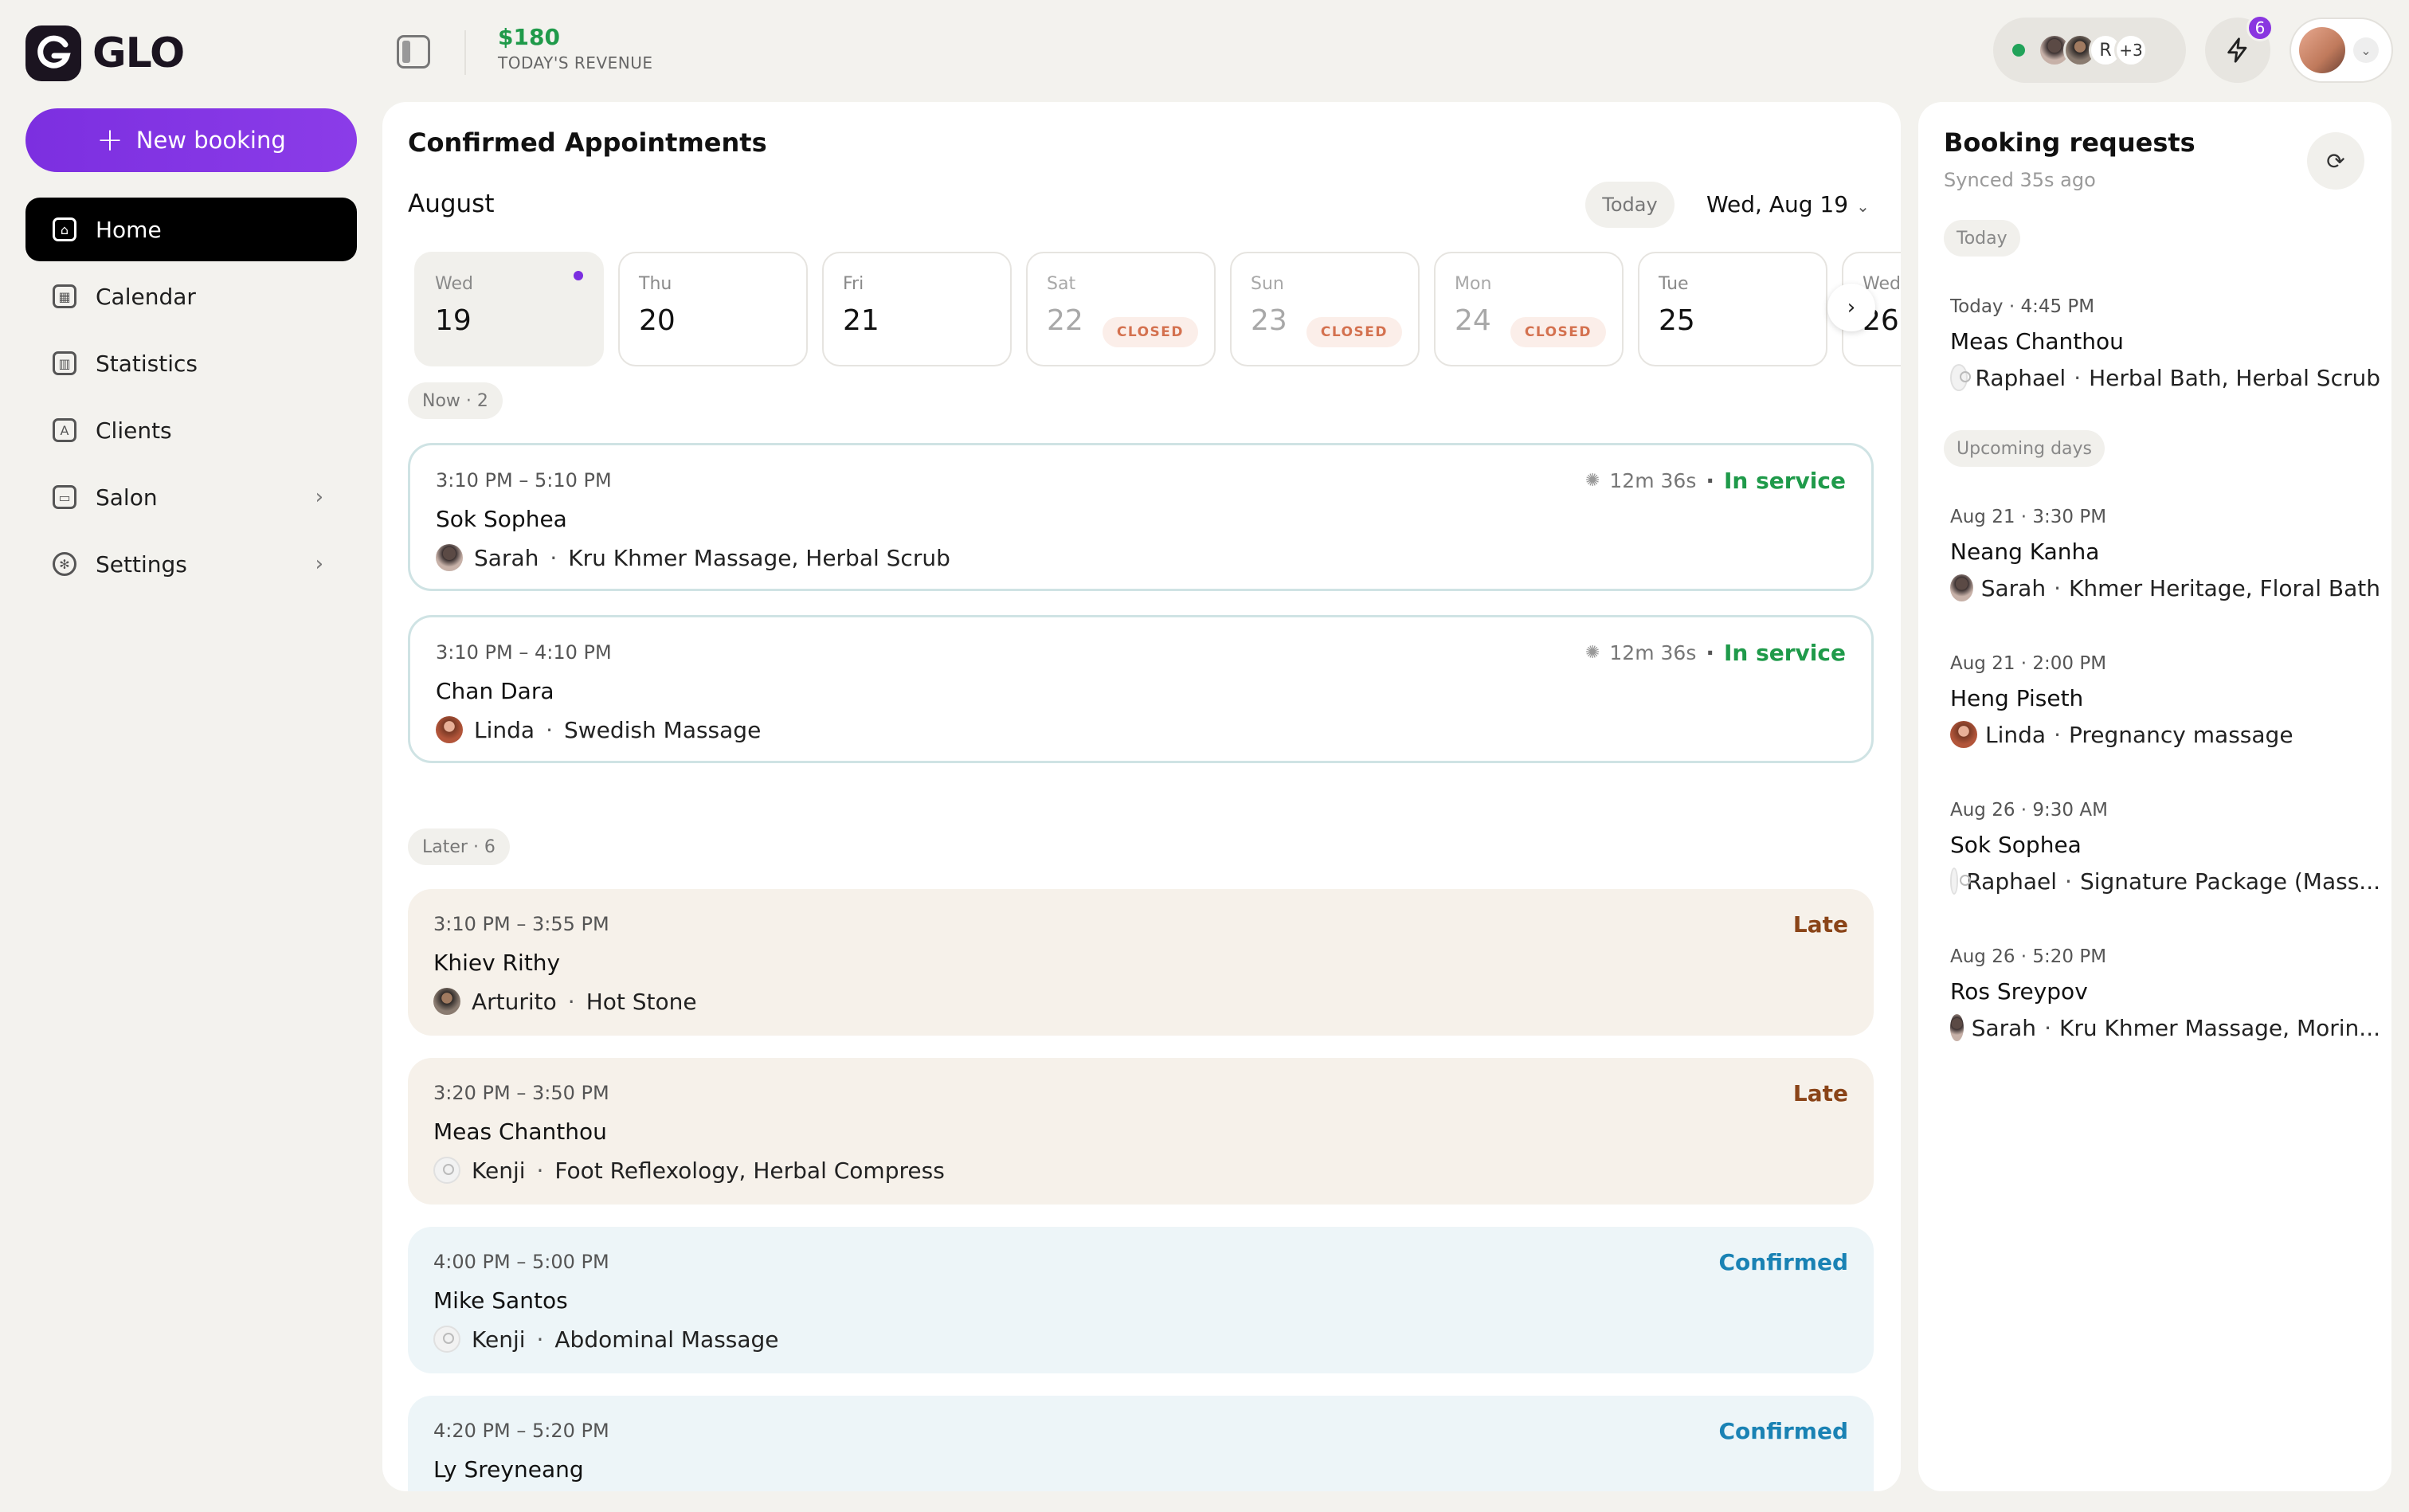  What do you see at coordinates (2180, 735) in the screenshot?
I see `service-list: Pregnancy massage` at bounding box center [2180, 735].